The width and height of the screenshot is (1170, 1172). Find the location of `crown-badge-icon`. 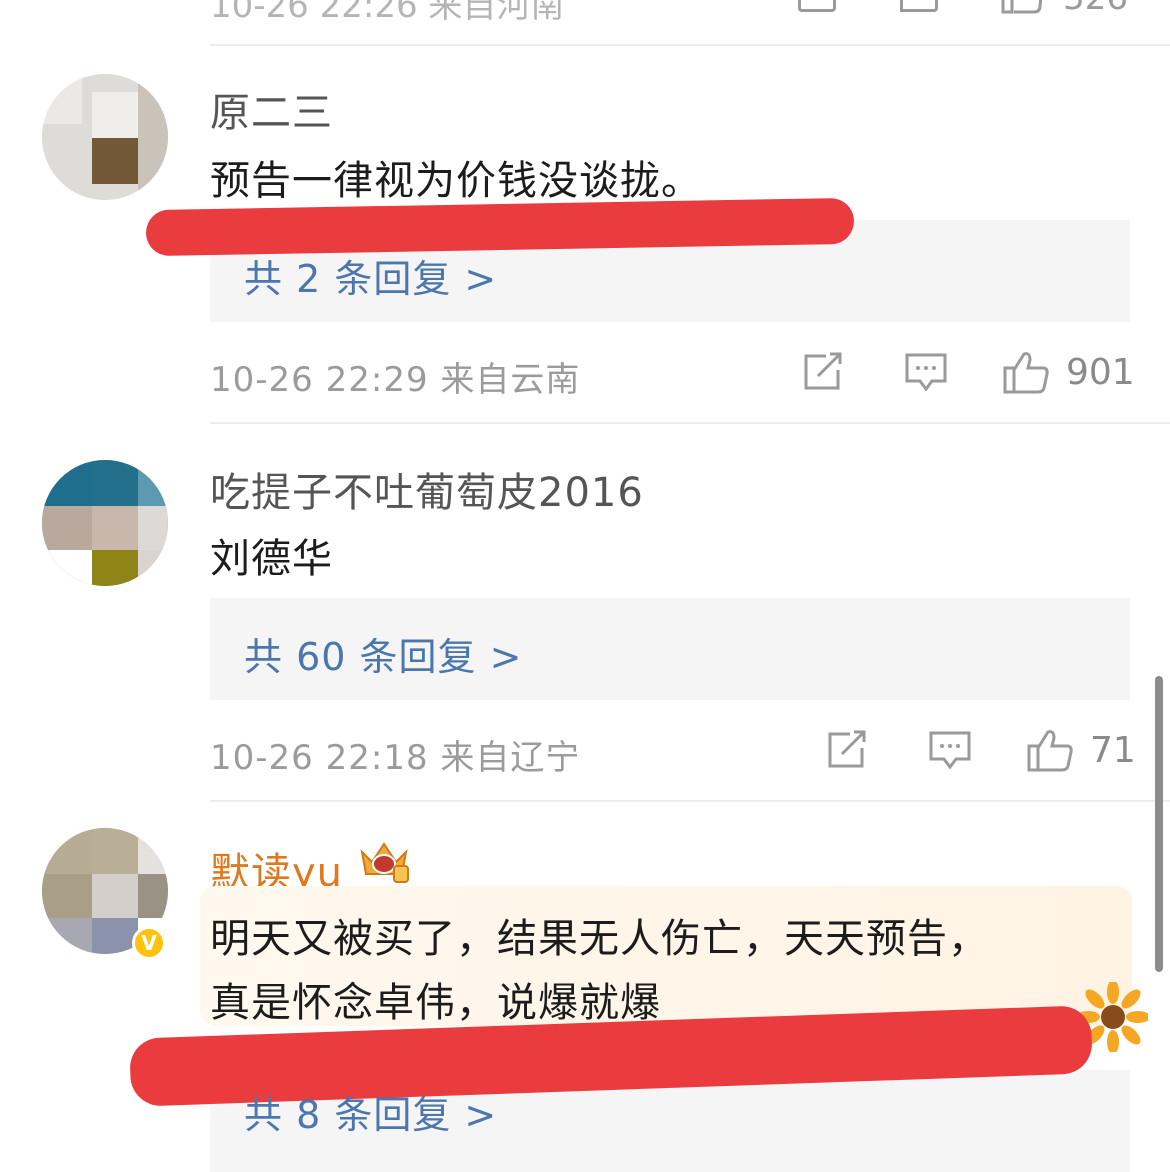

crown-badge-icon is located at coordinates (384, 862).